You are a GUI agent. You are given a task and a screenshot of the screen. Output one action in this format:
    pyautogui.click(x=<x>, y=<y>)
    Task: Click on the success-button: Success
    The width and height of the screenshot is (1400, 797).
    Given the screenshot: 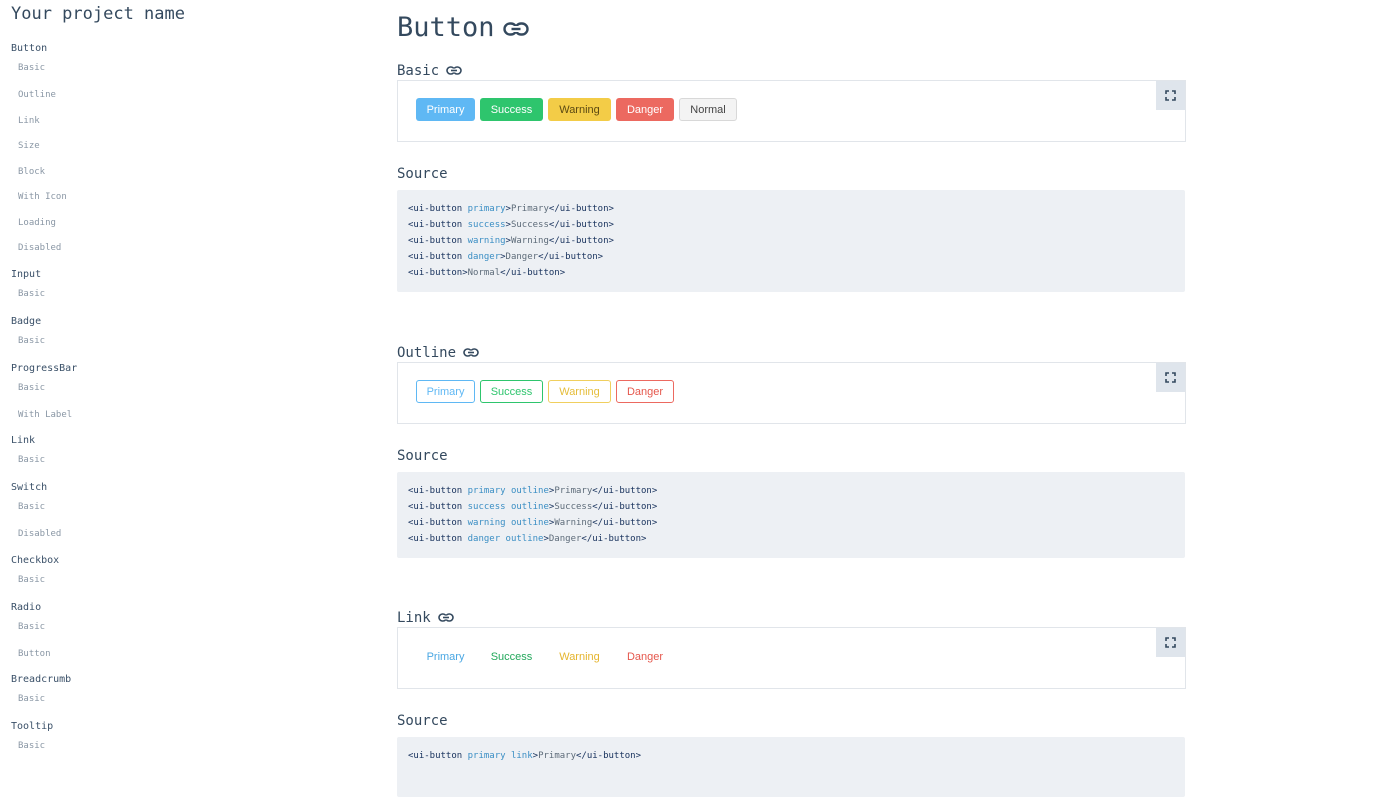 What is the action you would take?
    pyautogui.click(x=511, y=109)
    